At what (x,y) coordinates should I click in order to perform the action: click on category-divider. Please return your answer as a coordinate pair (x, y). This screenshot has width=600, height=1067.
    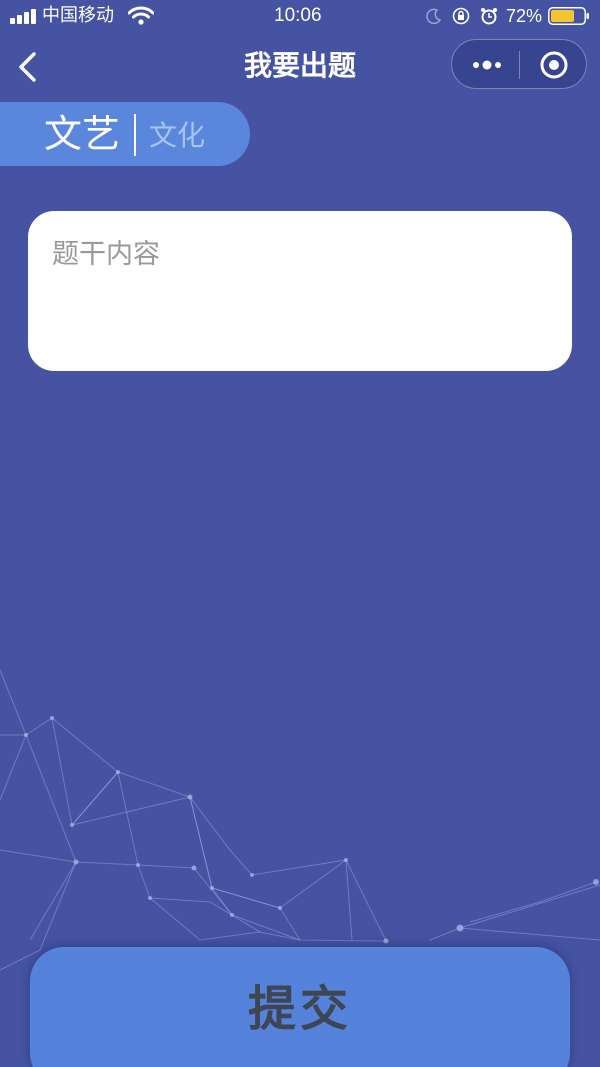
    Looking at the image, I should click on (135, 135).